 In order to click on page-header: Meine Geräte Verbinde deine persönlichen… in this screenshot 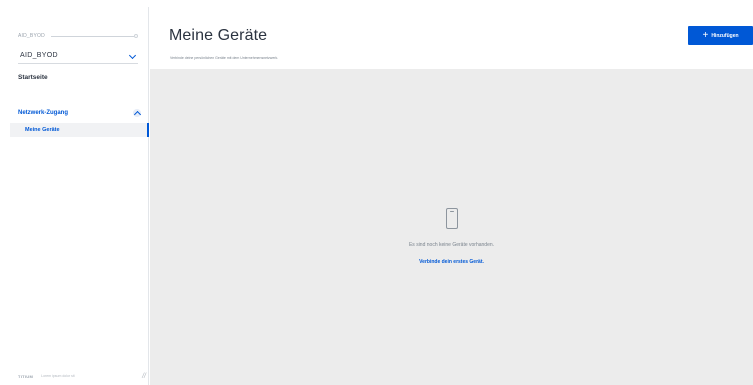, I will do `click(451, 38)`.